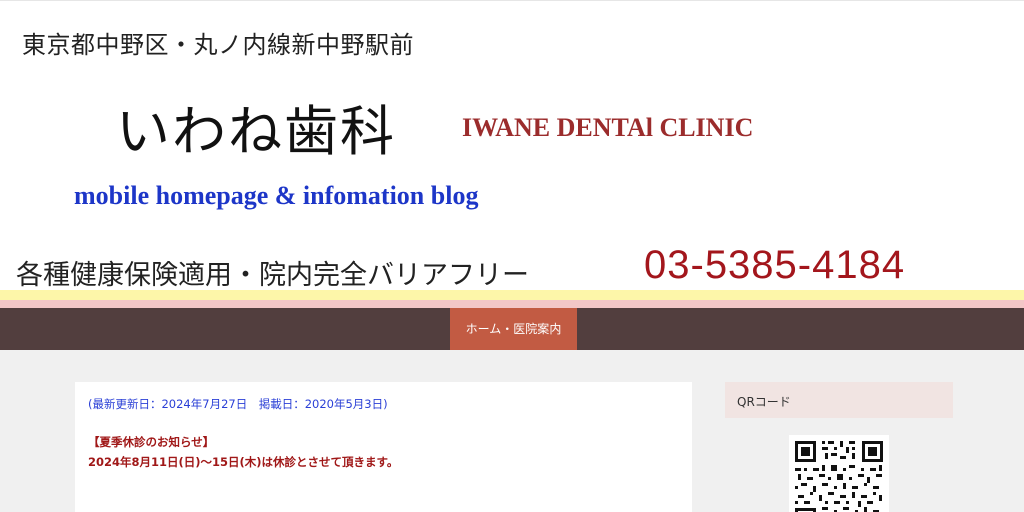 The width and height of the screenshot is (1024, 512). Describe the element at coordinates (256, 126) in the screenshot. I see `clinic-name: いわね歯科` at that location.